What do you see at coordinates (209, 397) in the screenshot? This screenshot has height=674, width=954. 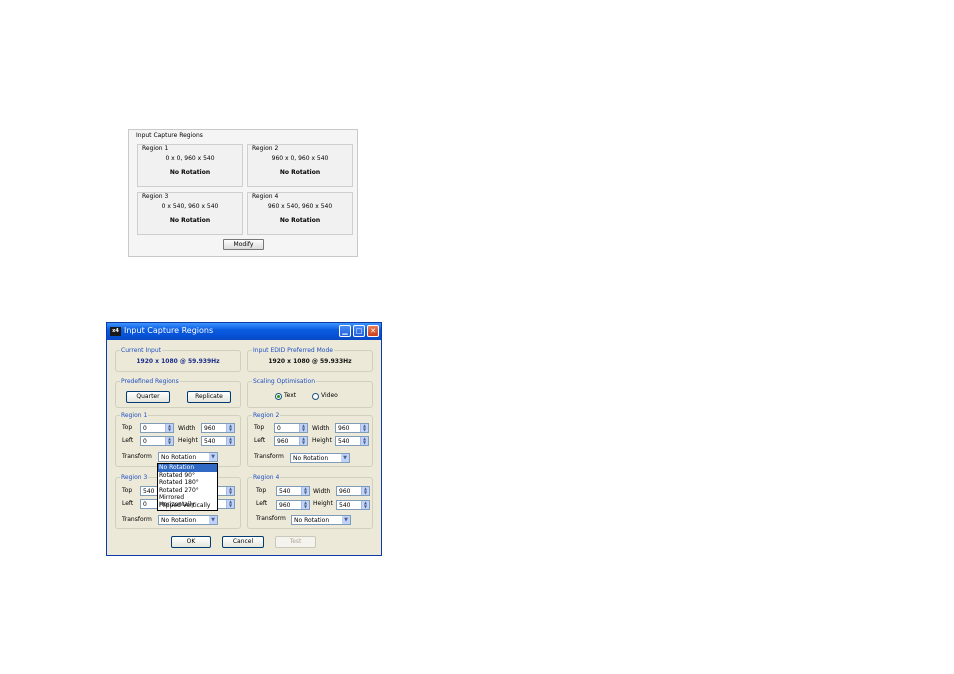 I see `replicate-button: Replicate` at bounding box center [209, 397].